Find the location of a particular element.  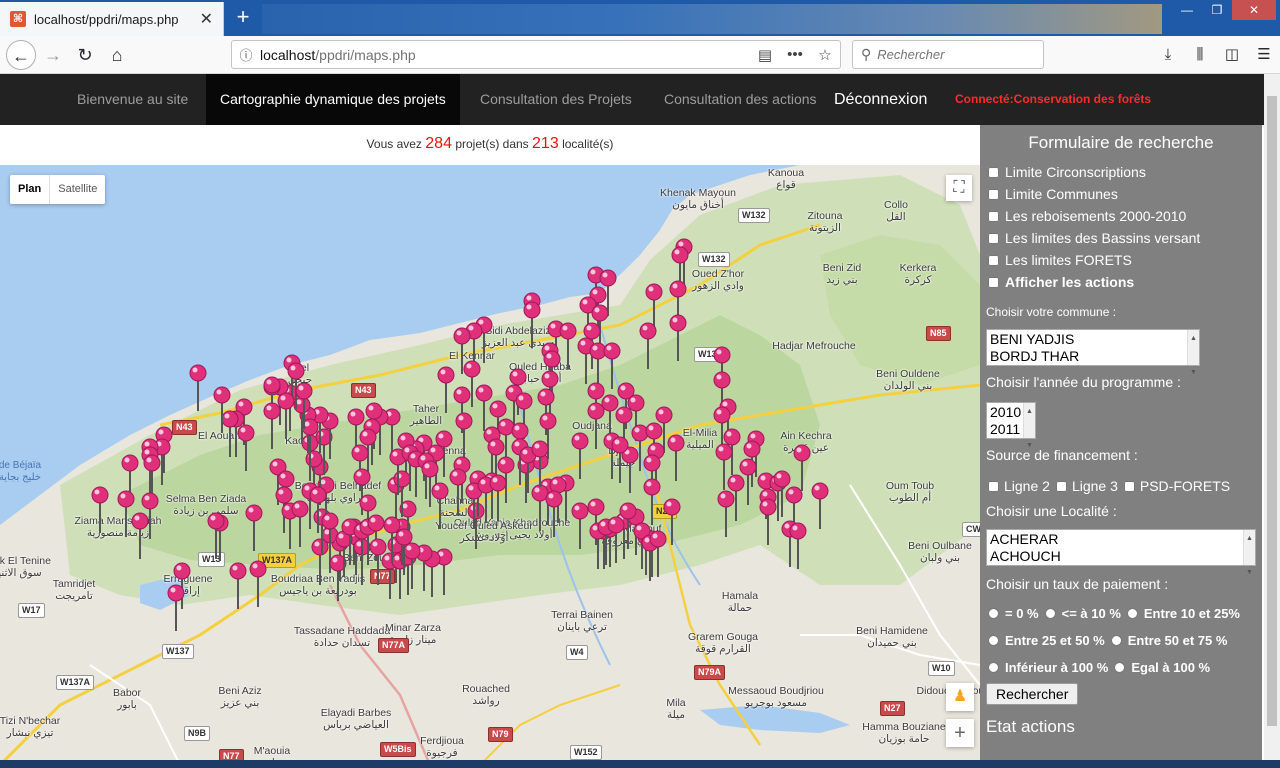

layer-checkbox-communes is located at coordinates (993, 194).